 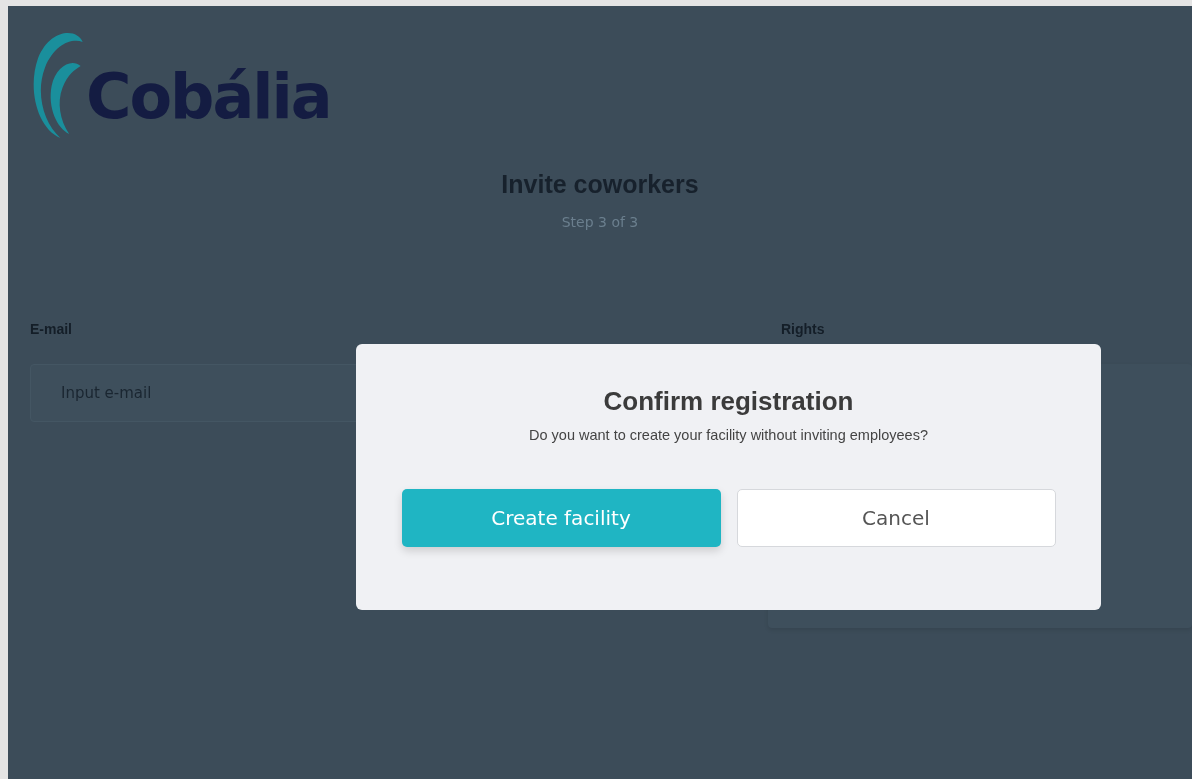 I want to click on cancel-button: Cancel, so click(x=896, y=517).